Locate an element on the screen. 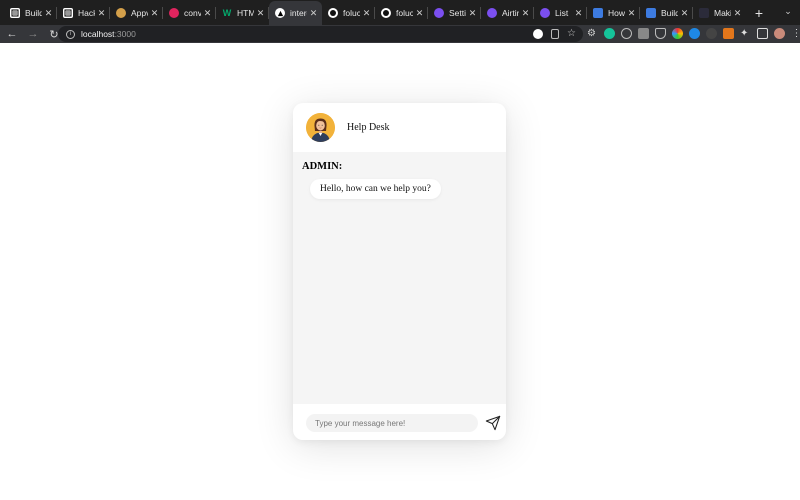  browser-toolbar: ← → ↻ i localhost:3000 ☆ ⚙ ✦ ⋮ is located at coordinates (400, 34).